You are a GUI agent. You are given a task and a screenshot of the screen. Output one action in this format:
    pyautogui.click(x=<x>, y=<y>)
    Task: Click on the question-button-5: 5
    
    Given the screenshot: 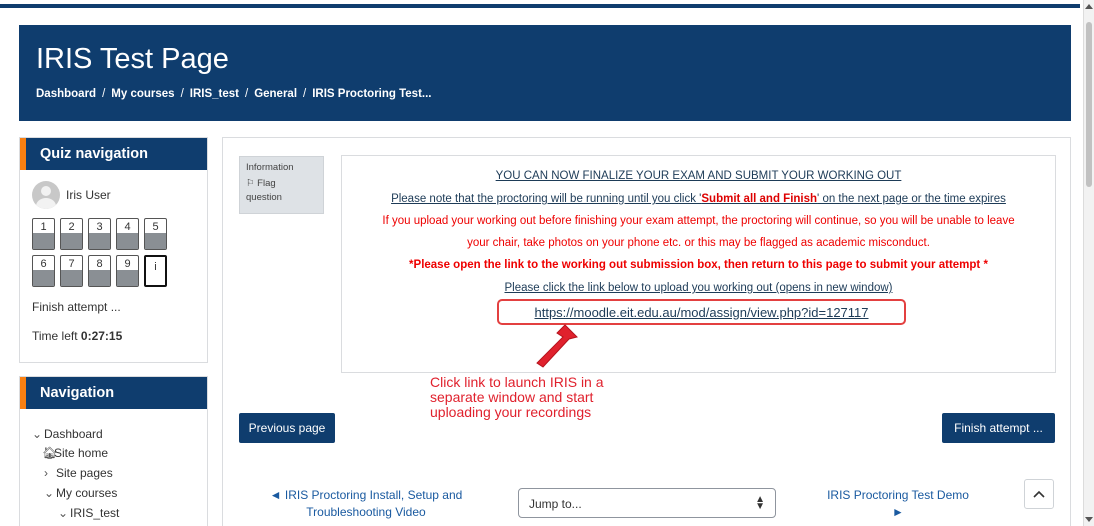 What is the action you would take?
    pyautogui.click(x=155, y=234)
    